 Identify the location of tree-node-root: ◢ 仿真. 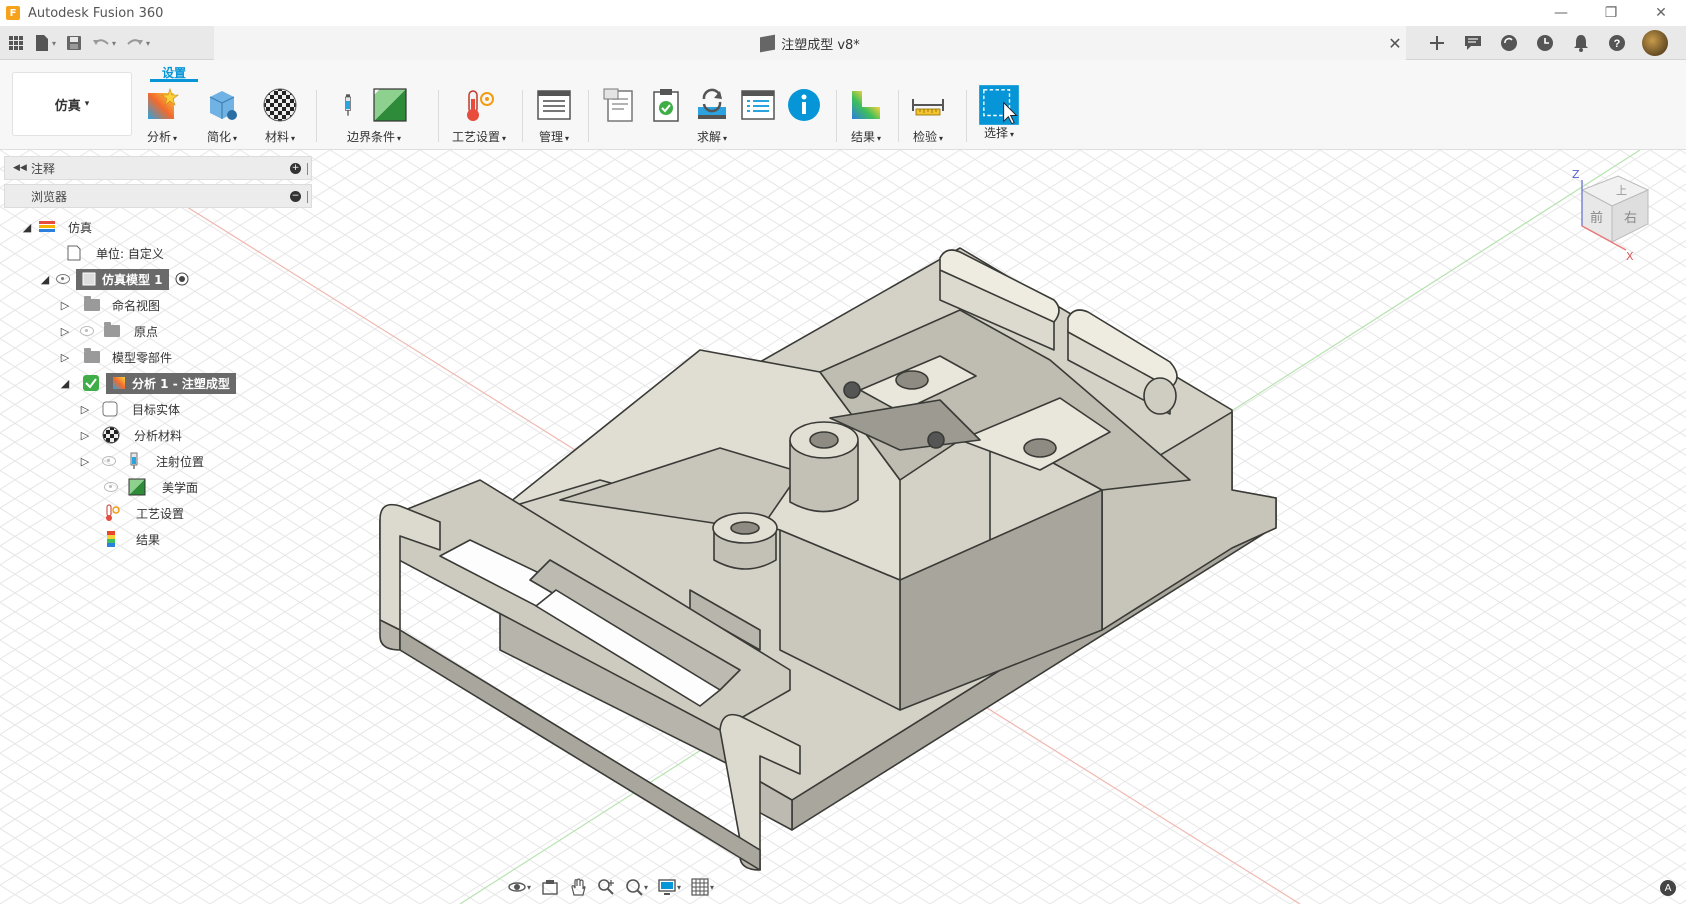
(57, 227).